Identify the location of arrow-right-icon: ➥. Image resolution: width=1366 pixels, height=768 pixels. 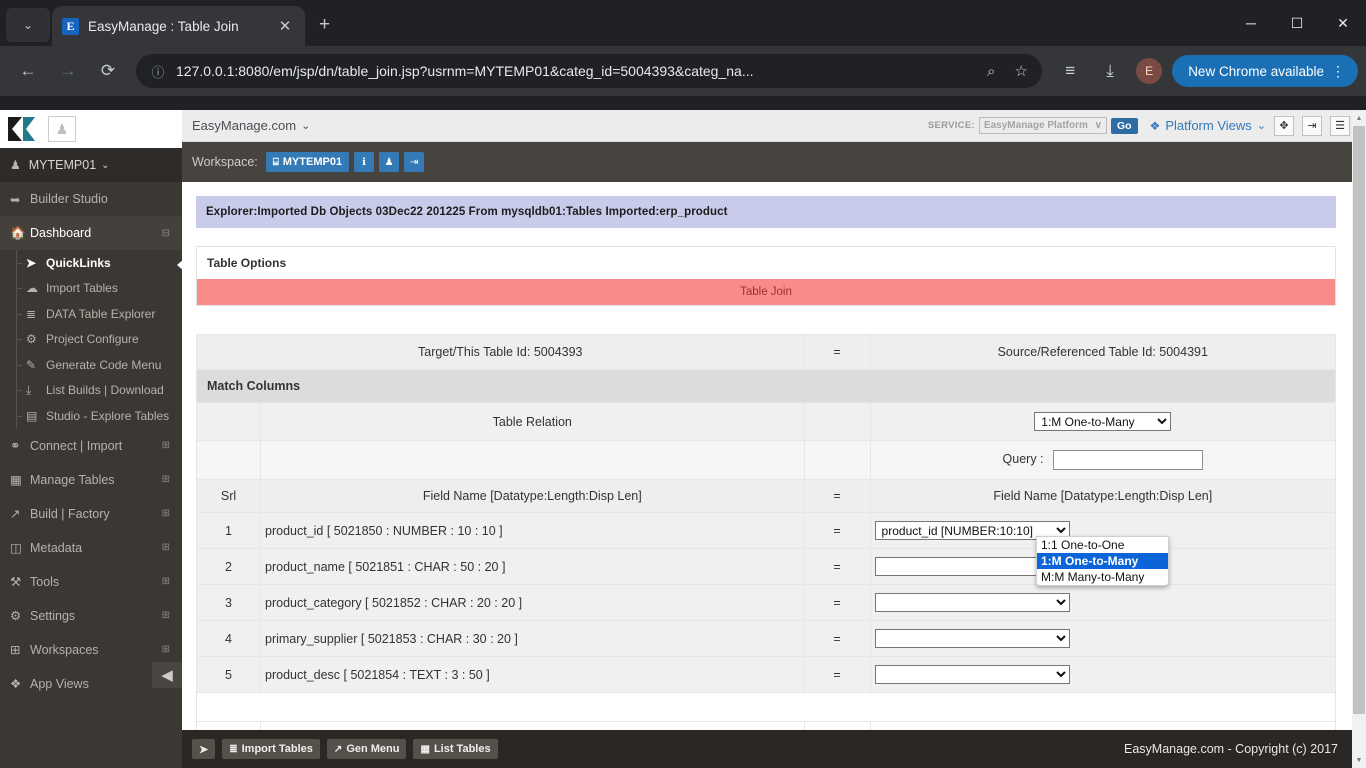
(15, 199).